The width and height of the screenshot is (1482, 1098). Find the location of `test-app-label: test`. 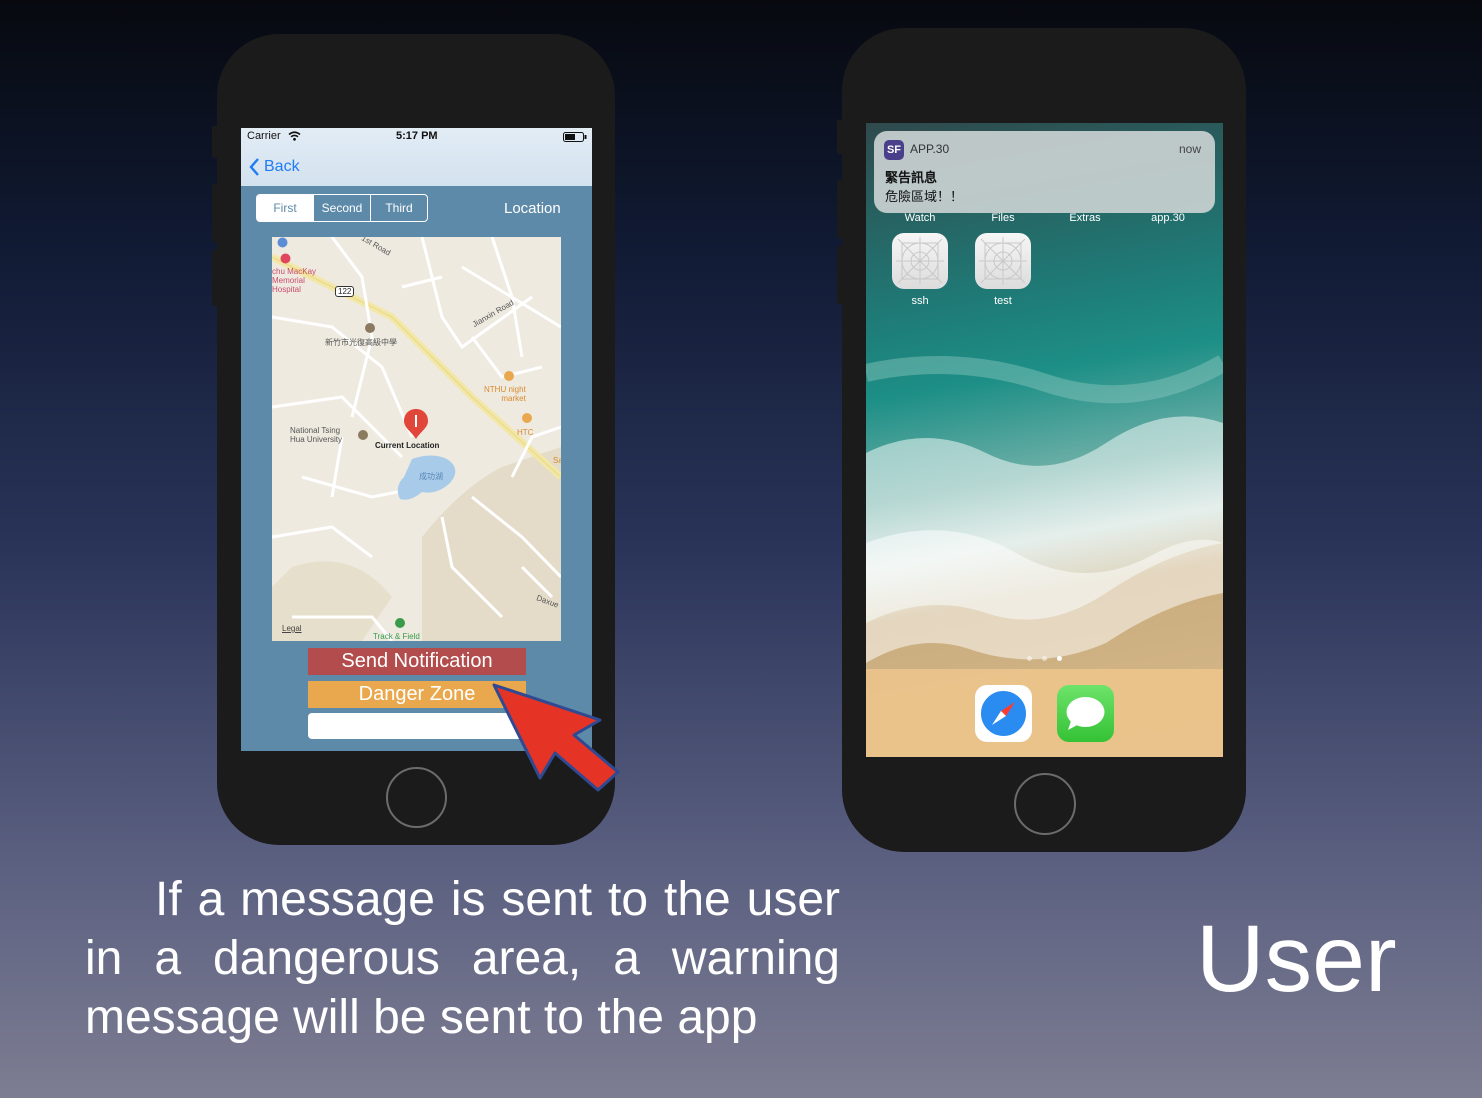

test-app-label: test is located at coordinates (1003, 301).